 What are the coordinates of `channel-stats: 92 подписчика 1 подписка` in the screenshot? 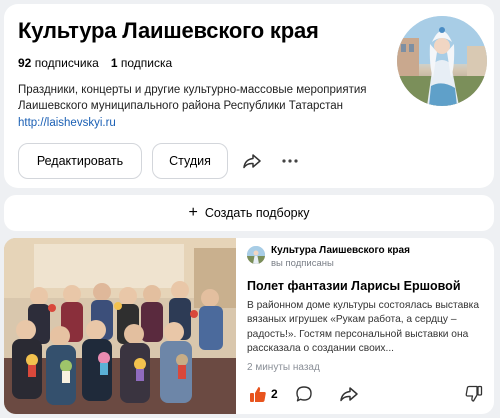 It's located at (95, 63).